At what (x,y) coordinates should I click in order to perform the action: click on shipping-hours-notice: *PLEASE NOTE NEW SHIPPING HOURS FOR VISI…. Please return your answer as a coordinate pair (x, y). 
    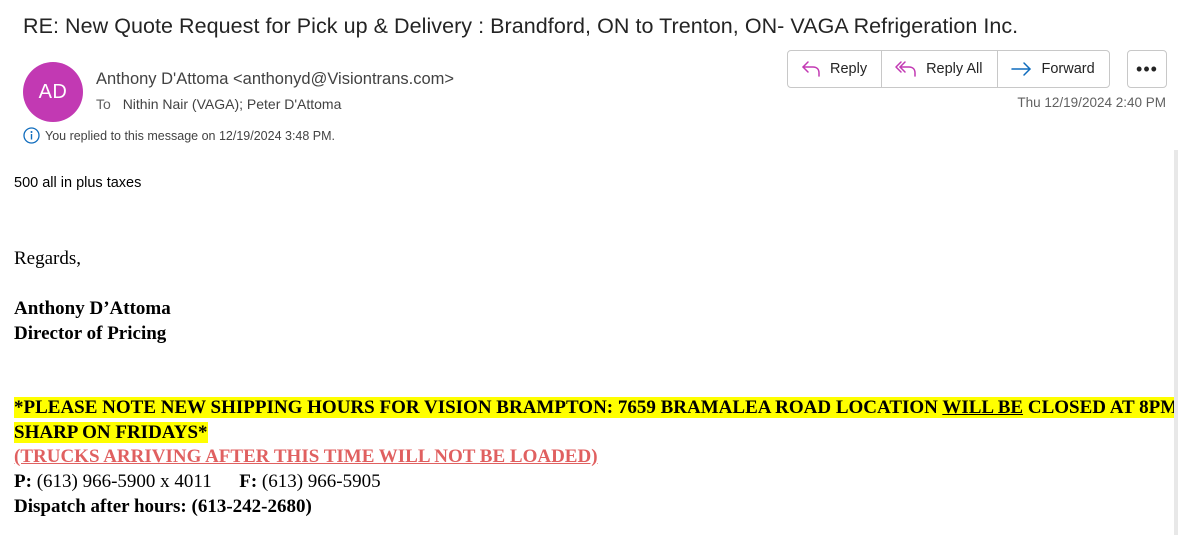
    Looking at the image, I should click on (596, 408).